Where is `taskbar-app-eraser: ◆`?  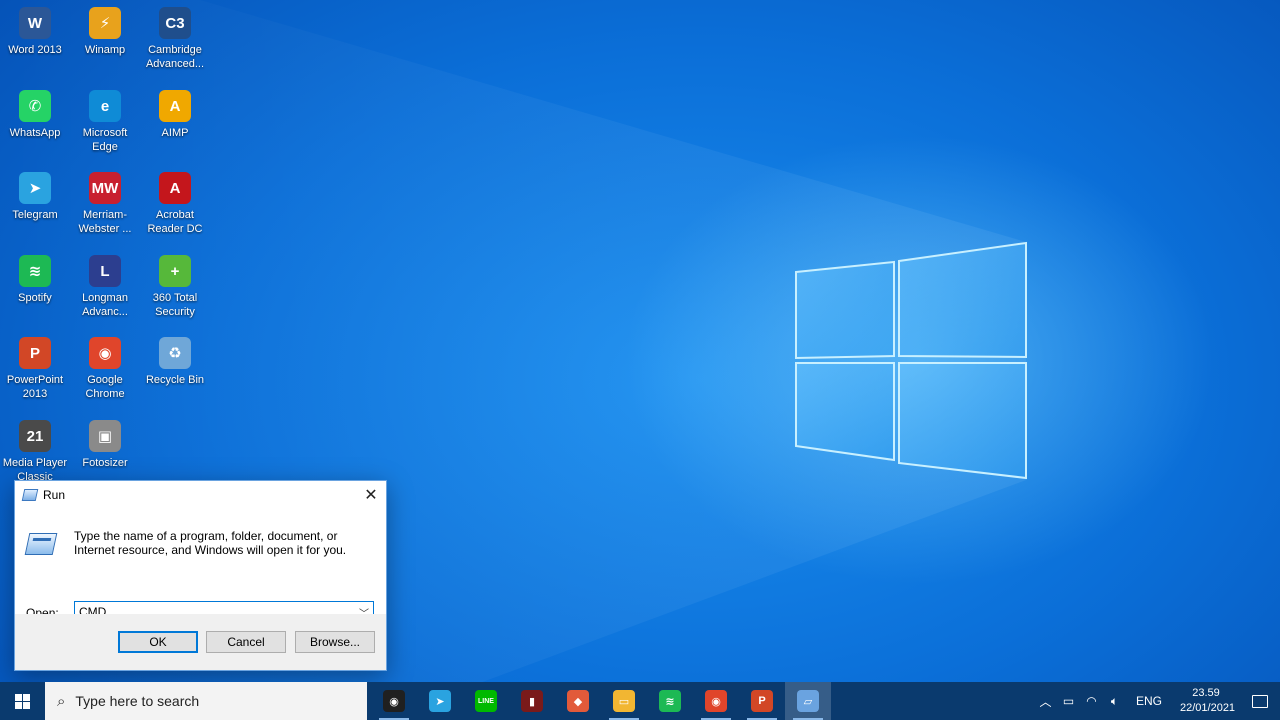
taskbar-app-eraser: ◆ is located at coordinates (578, 701).